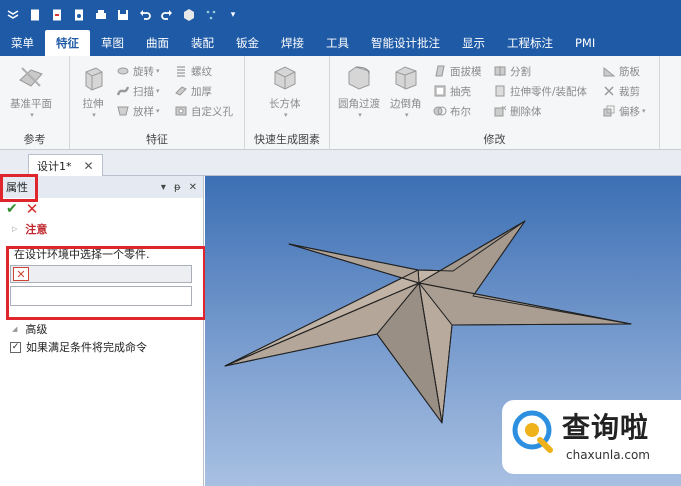 This screenshot has height=486, width=681. What do you see at coordinates (106, 283) in the screenshot?
I see `highlight-selection-area` at bounding box center [106, 283].